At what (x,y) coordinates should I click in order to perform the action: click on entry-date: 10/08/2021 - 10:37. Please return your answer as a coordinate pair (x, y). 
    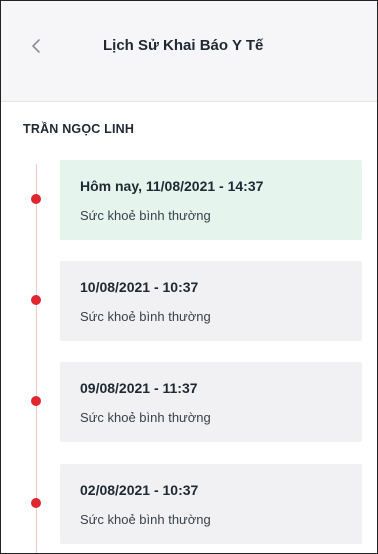
    Looking at the image, I should click on (139, 287).